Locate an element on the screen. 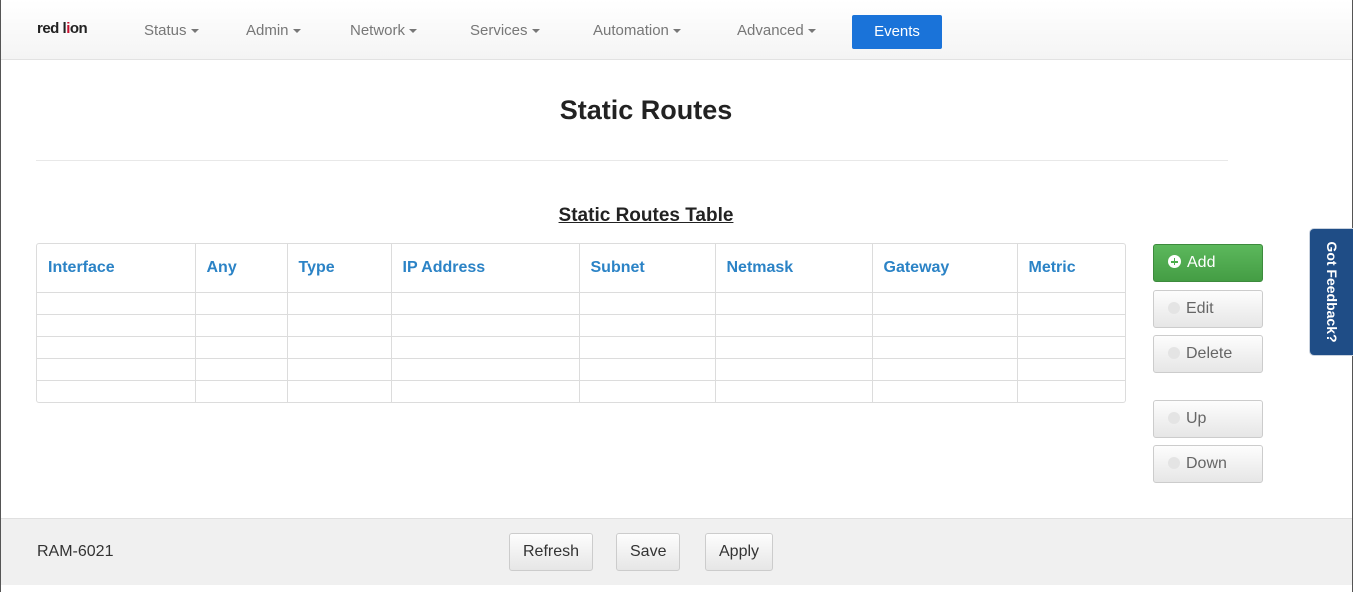 The width and height of the screenshot is (1353, 592). column-header-interface: Interface is located at coordinates (116, 268).